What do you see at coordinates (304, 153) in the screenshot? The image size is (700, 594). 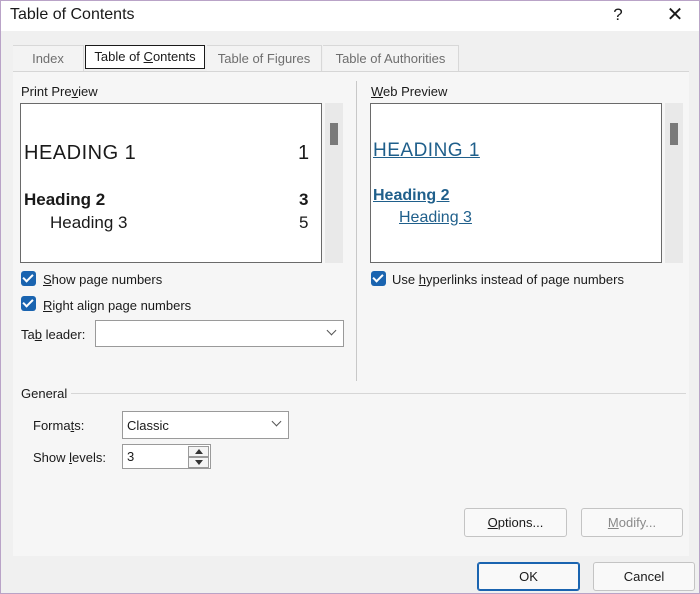 I see `print-page-1: 1` at bounding box center [304, 153].